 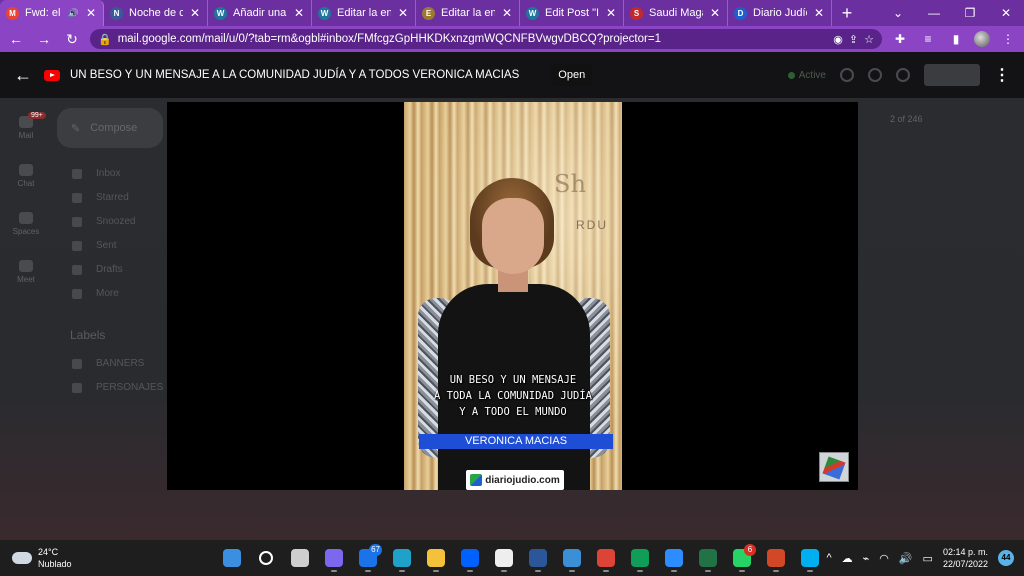 I want to click on compose-button: ✎ Compose, so click(x=110, y=128).